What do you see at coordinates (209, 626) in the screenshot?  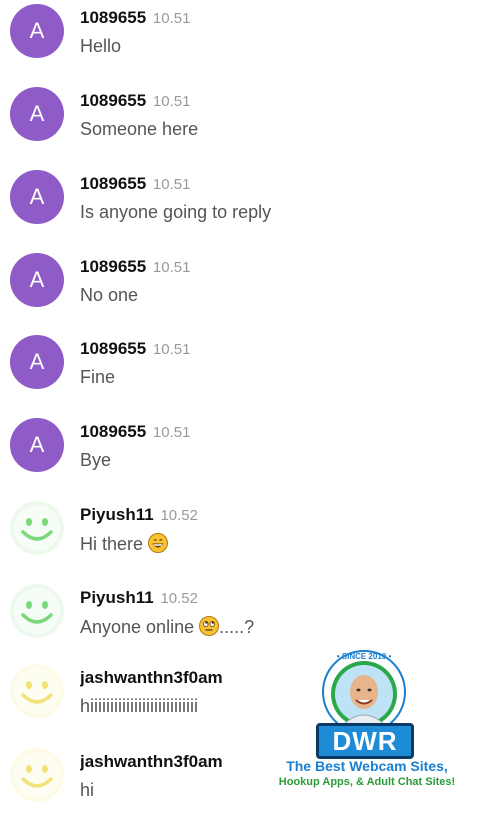 I see `eye-roll-face-emoji` at bounding box center [209, 626].